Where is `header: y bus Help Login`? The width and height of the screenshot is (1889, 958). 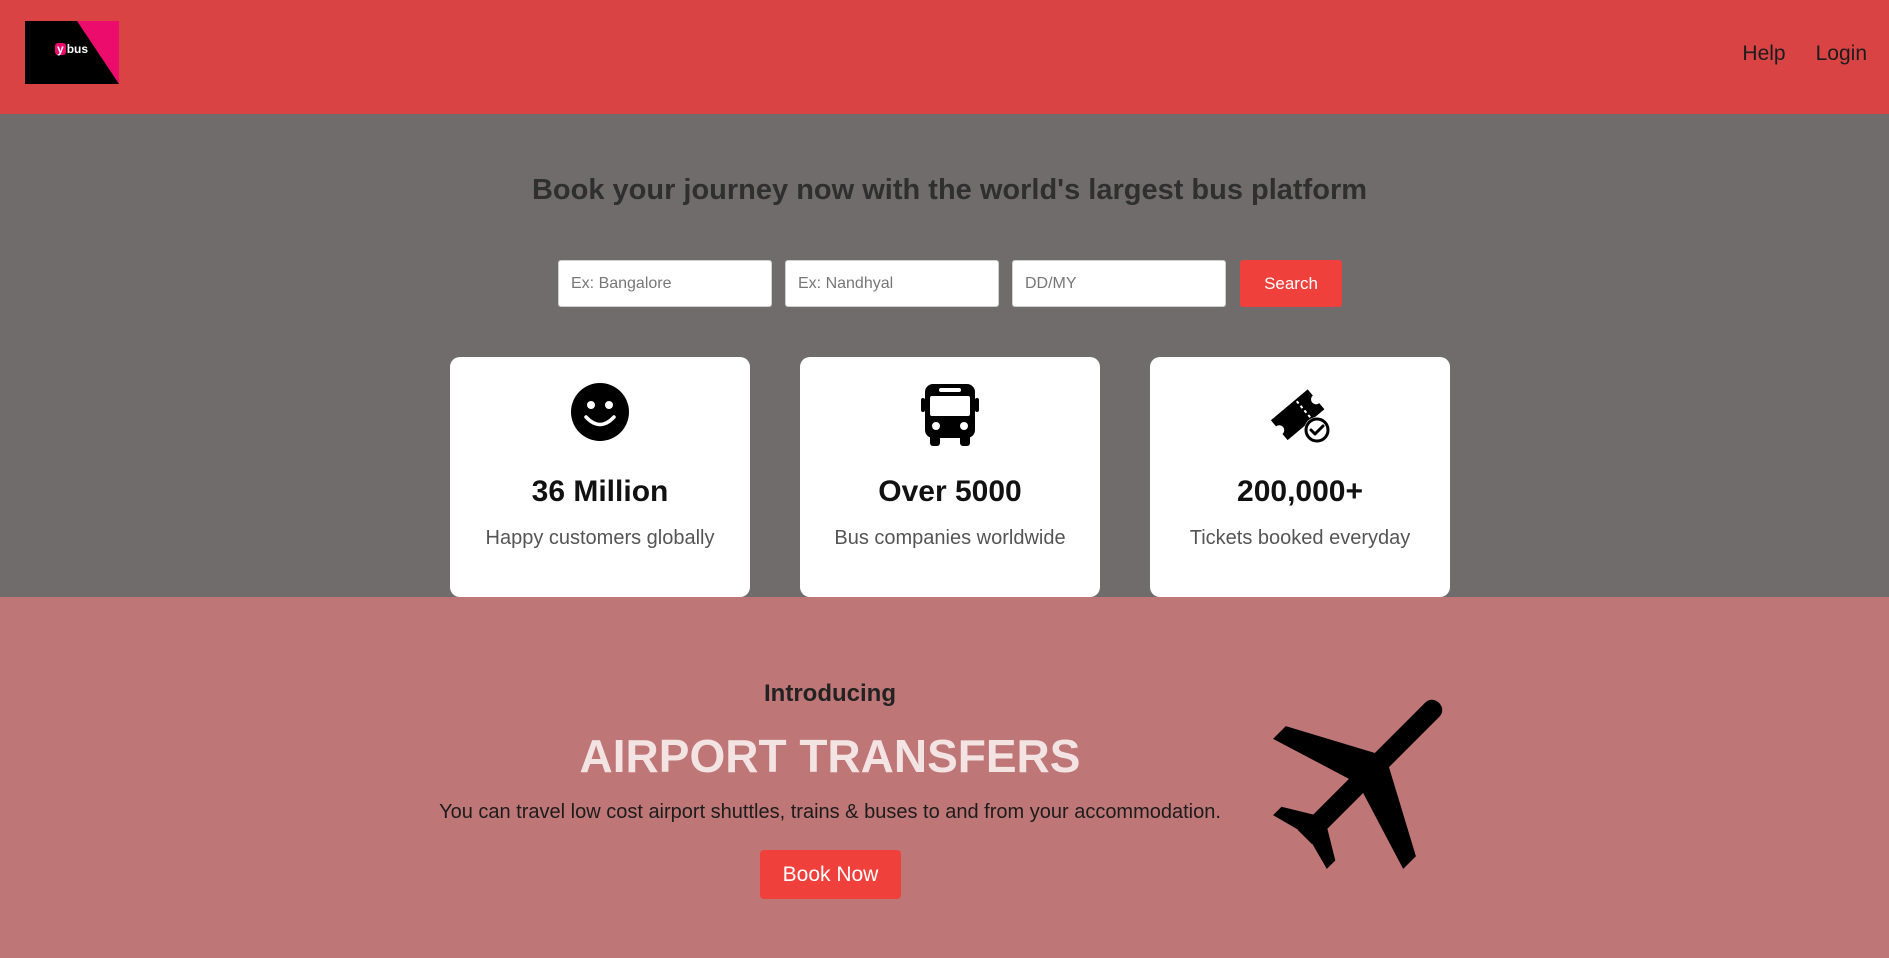 header: y bus Help Login is located at coordinates (944, 57).